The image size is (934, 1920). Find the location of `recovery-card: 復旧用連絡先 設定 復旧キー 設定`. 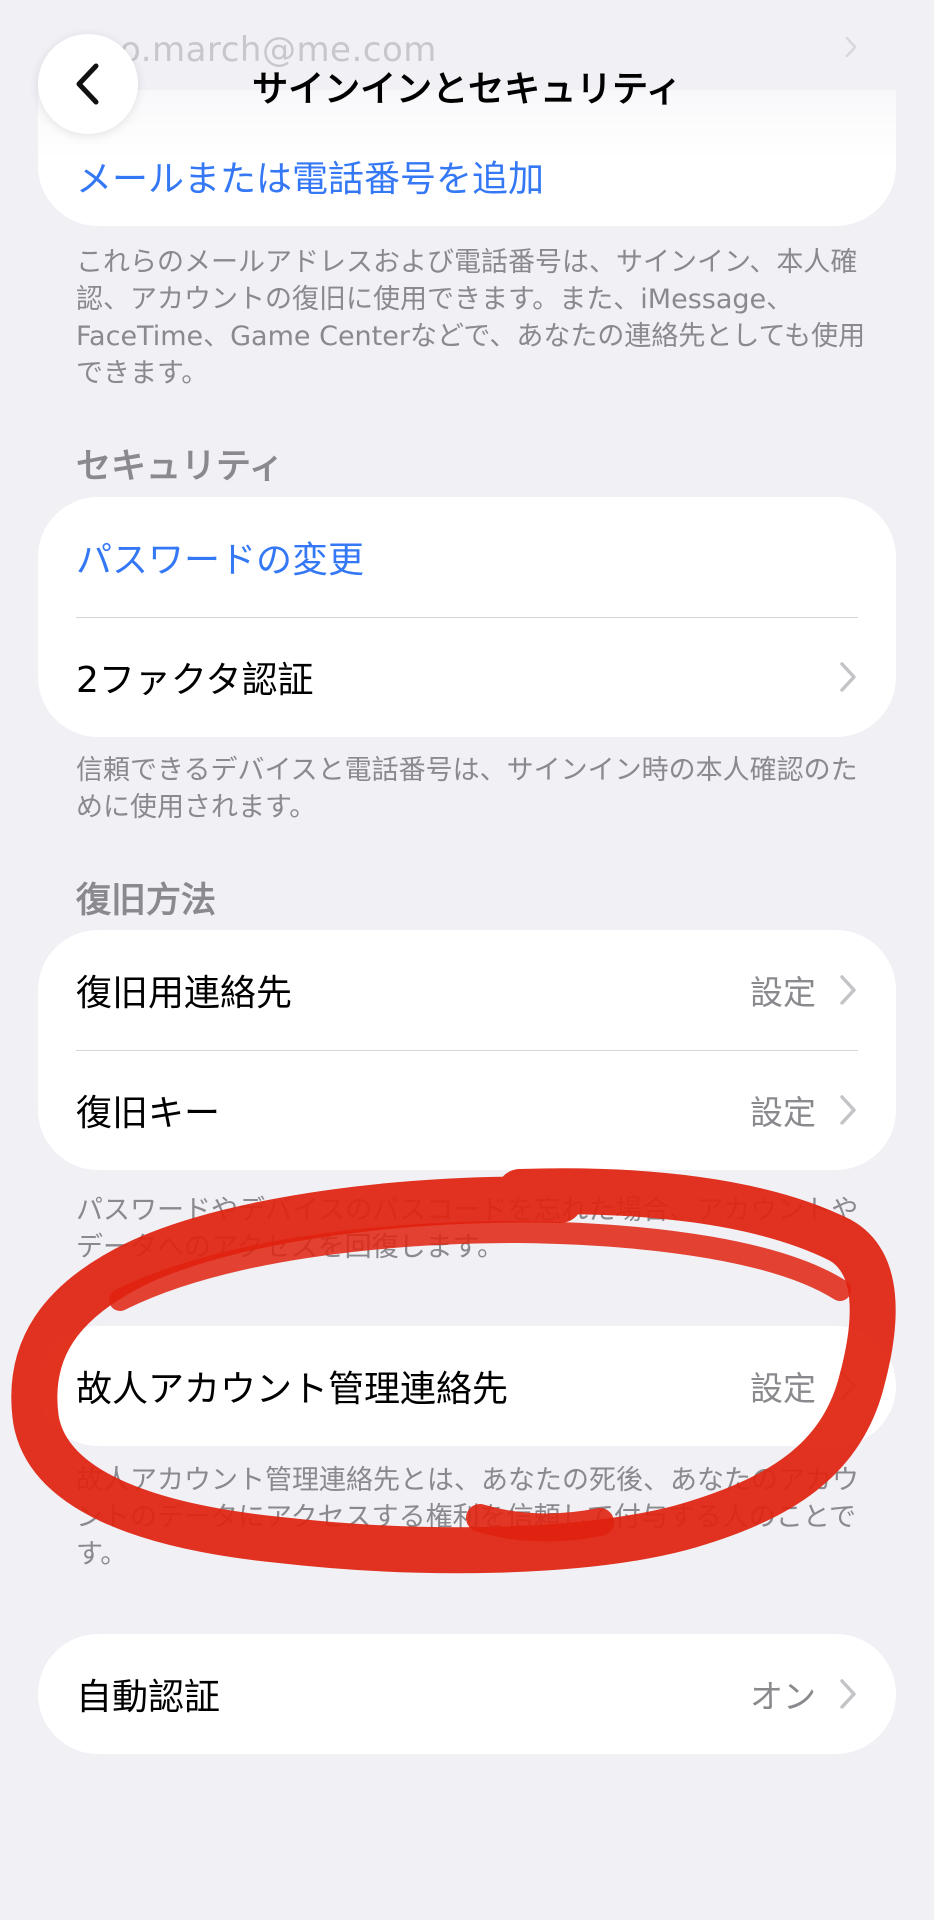

recovery-card: 復旧用連絡先 設定 復旧キー 設定 is located at coordinates (467, 1050).